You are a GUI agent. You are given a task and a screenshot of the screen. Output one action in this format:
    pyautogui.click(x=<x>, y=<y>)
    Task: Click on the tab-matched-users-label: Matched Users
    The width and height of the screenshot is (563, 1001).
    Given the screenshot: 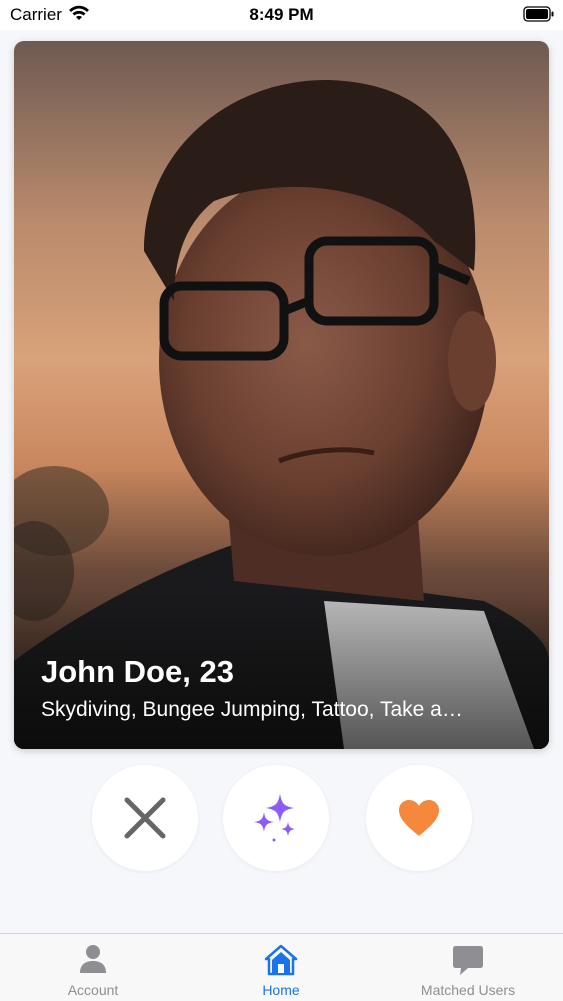 What is the action you would take?
    pyautogui.click(x=468, y=990)
    